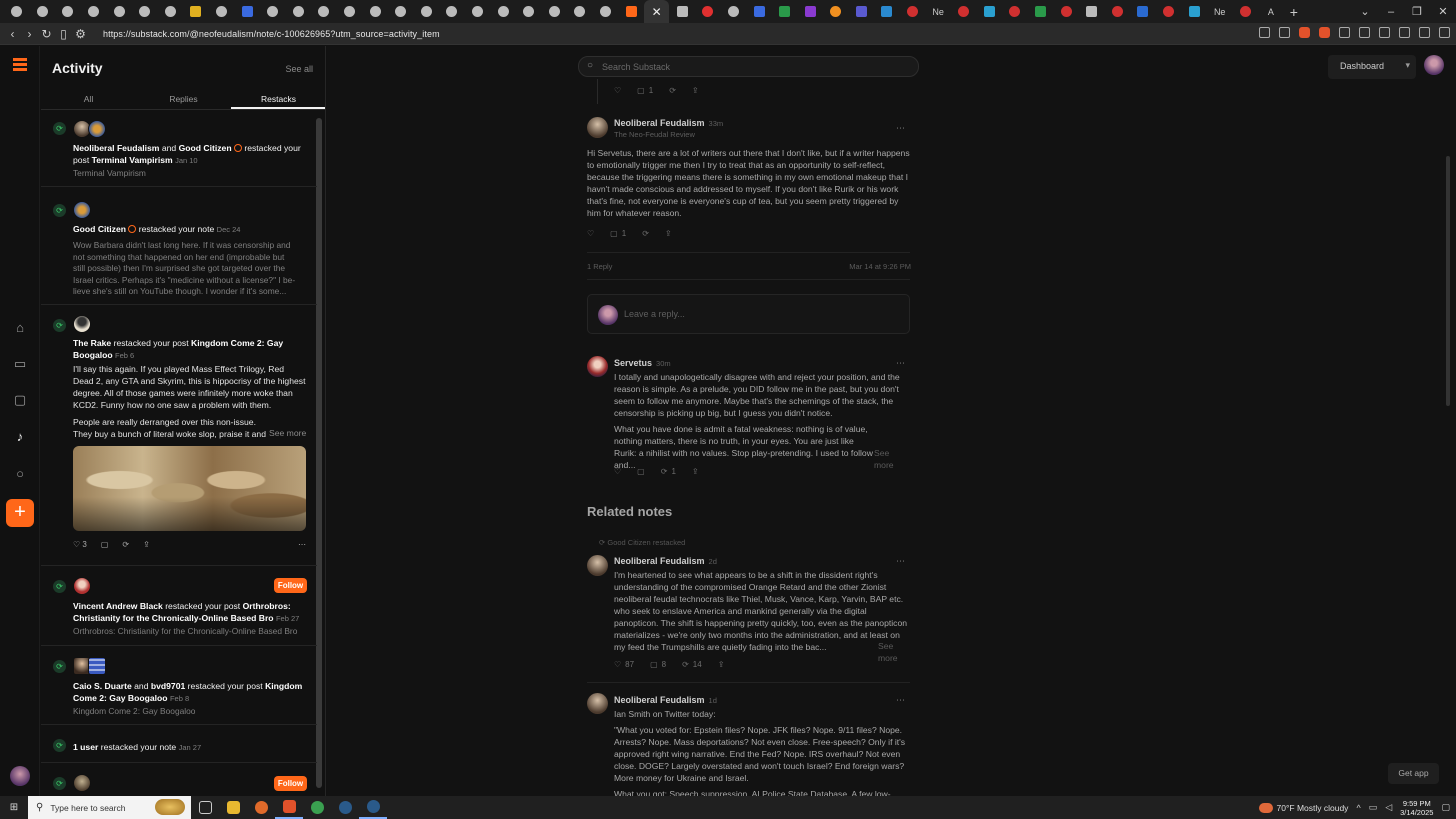 The width and height of the screenshot is (1456, 819). I want to click on site-info-icon: ⚙, so click(80, 34).